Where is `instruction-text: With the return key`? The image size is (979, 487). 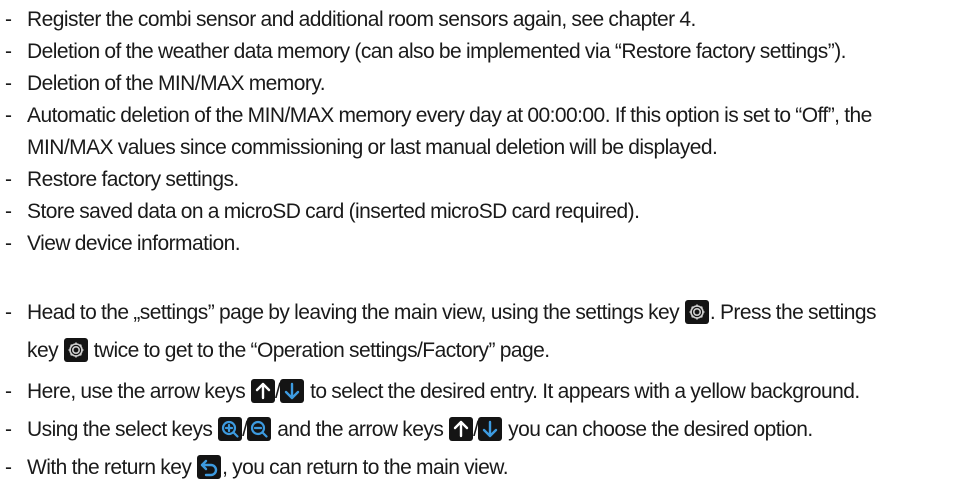 instruction-text: With the return key is located at coordinates (112, 467).